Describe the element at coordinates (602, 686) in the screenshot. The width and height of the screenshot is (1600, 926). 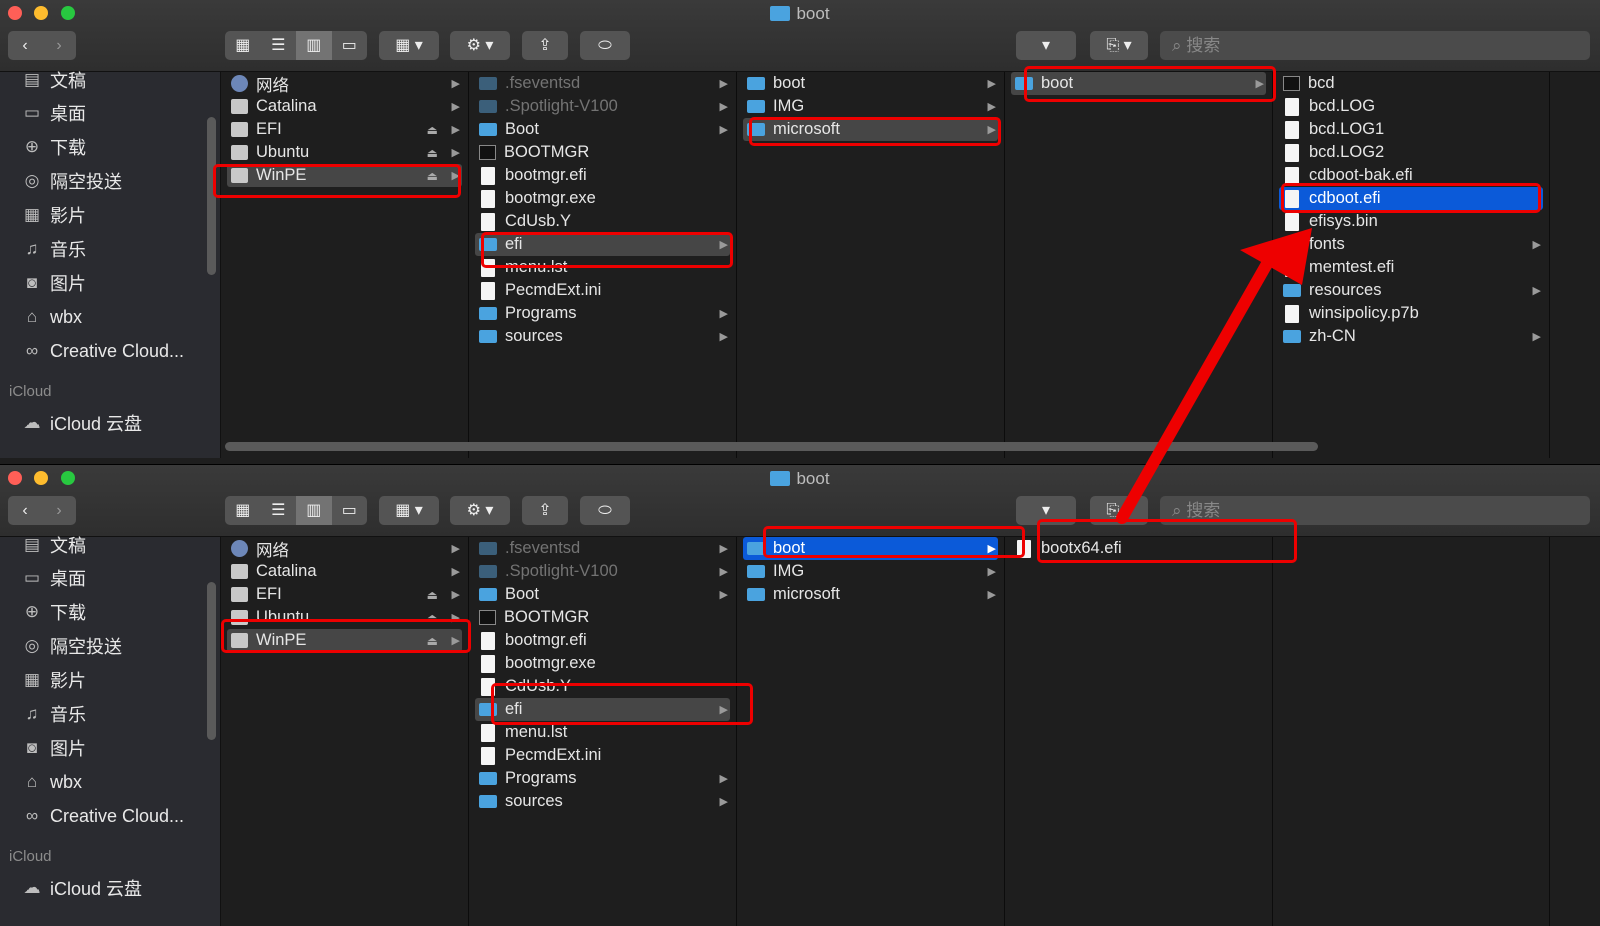
I see `list-item: CdUsb.Y` at that location.